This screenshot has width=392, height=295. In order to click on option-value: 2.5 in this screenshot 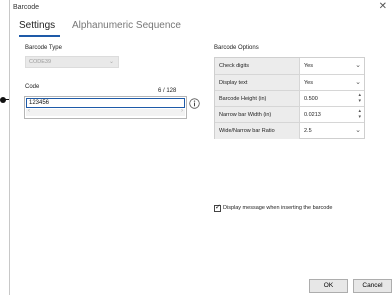, I will do `click(308, 131)`.